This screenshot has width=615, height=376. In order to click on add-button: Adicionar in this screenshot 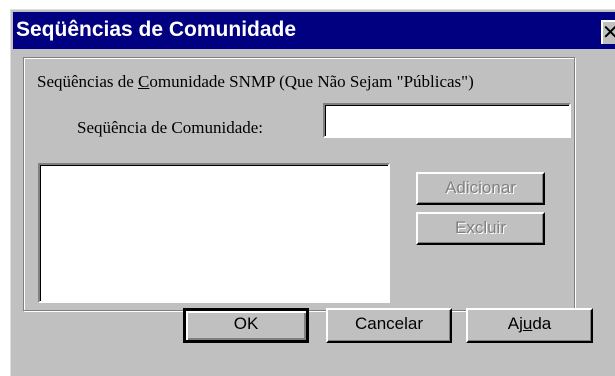, I will do `click(480, 188)`.